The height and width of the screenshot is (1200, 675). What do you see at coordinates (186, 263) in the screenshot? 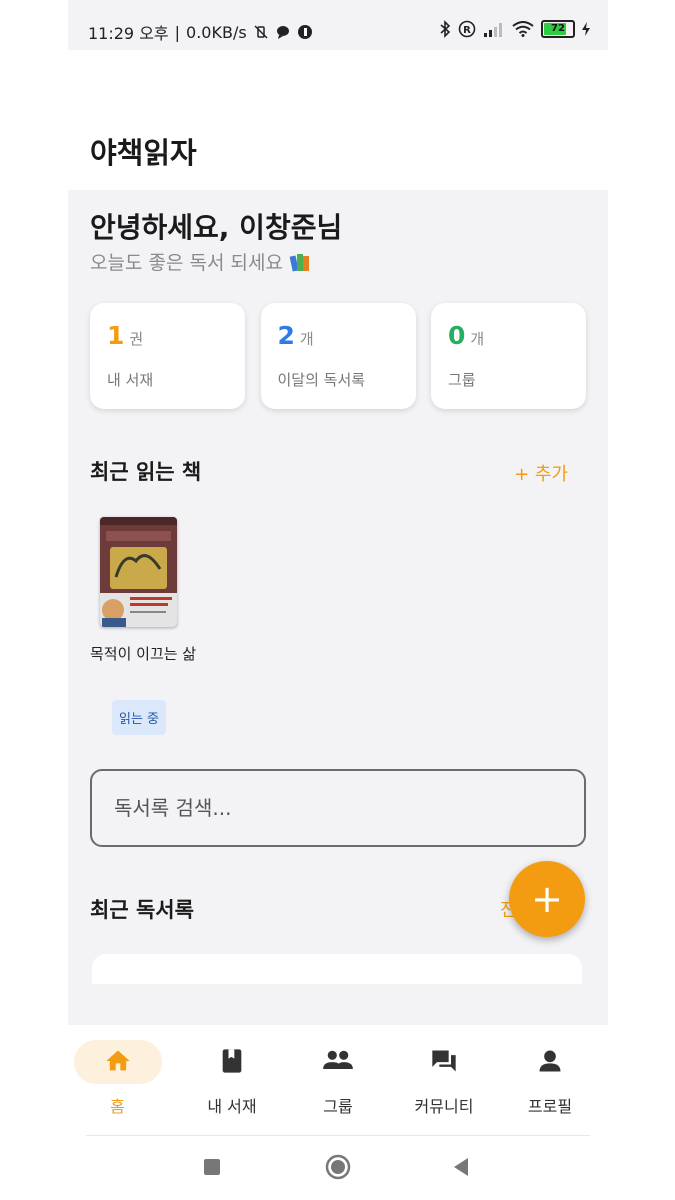
I see `greeting-subtitle: 오늘도 좋은 독서 되세요` at bounding box center [186, 263].